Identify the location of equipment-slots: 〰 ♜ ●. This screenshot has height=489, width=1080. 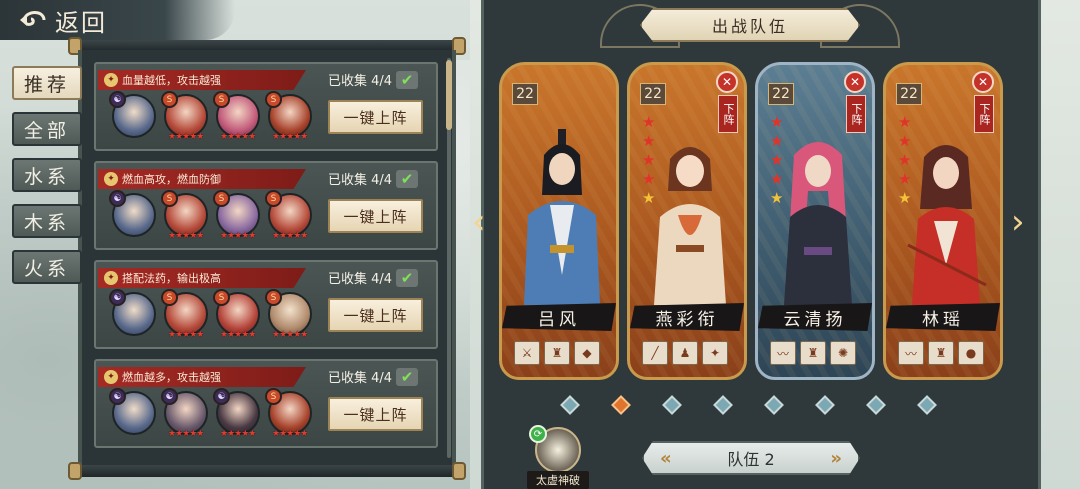
(941, 353).